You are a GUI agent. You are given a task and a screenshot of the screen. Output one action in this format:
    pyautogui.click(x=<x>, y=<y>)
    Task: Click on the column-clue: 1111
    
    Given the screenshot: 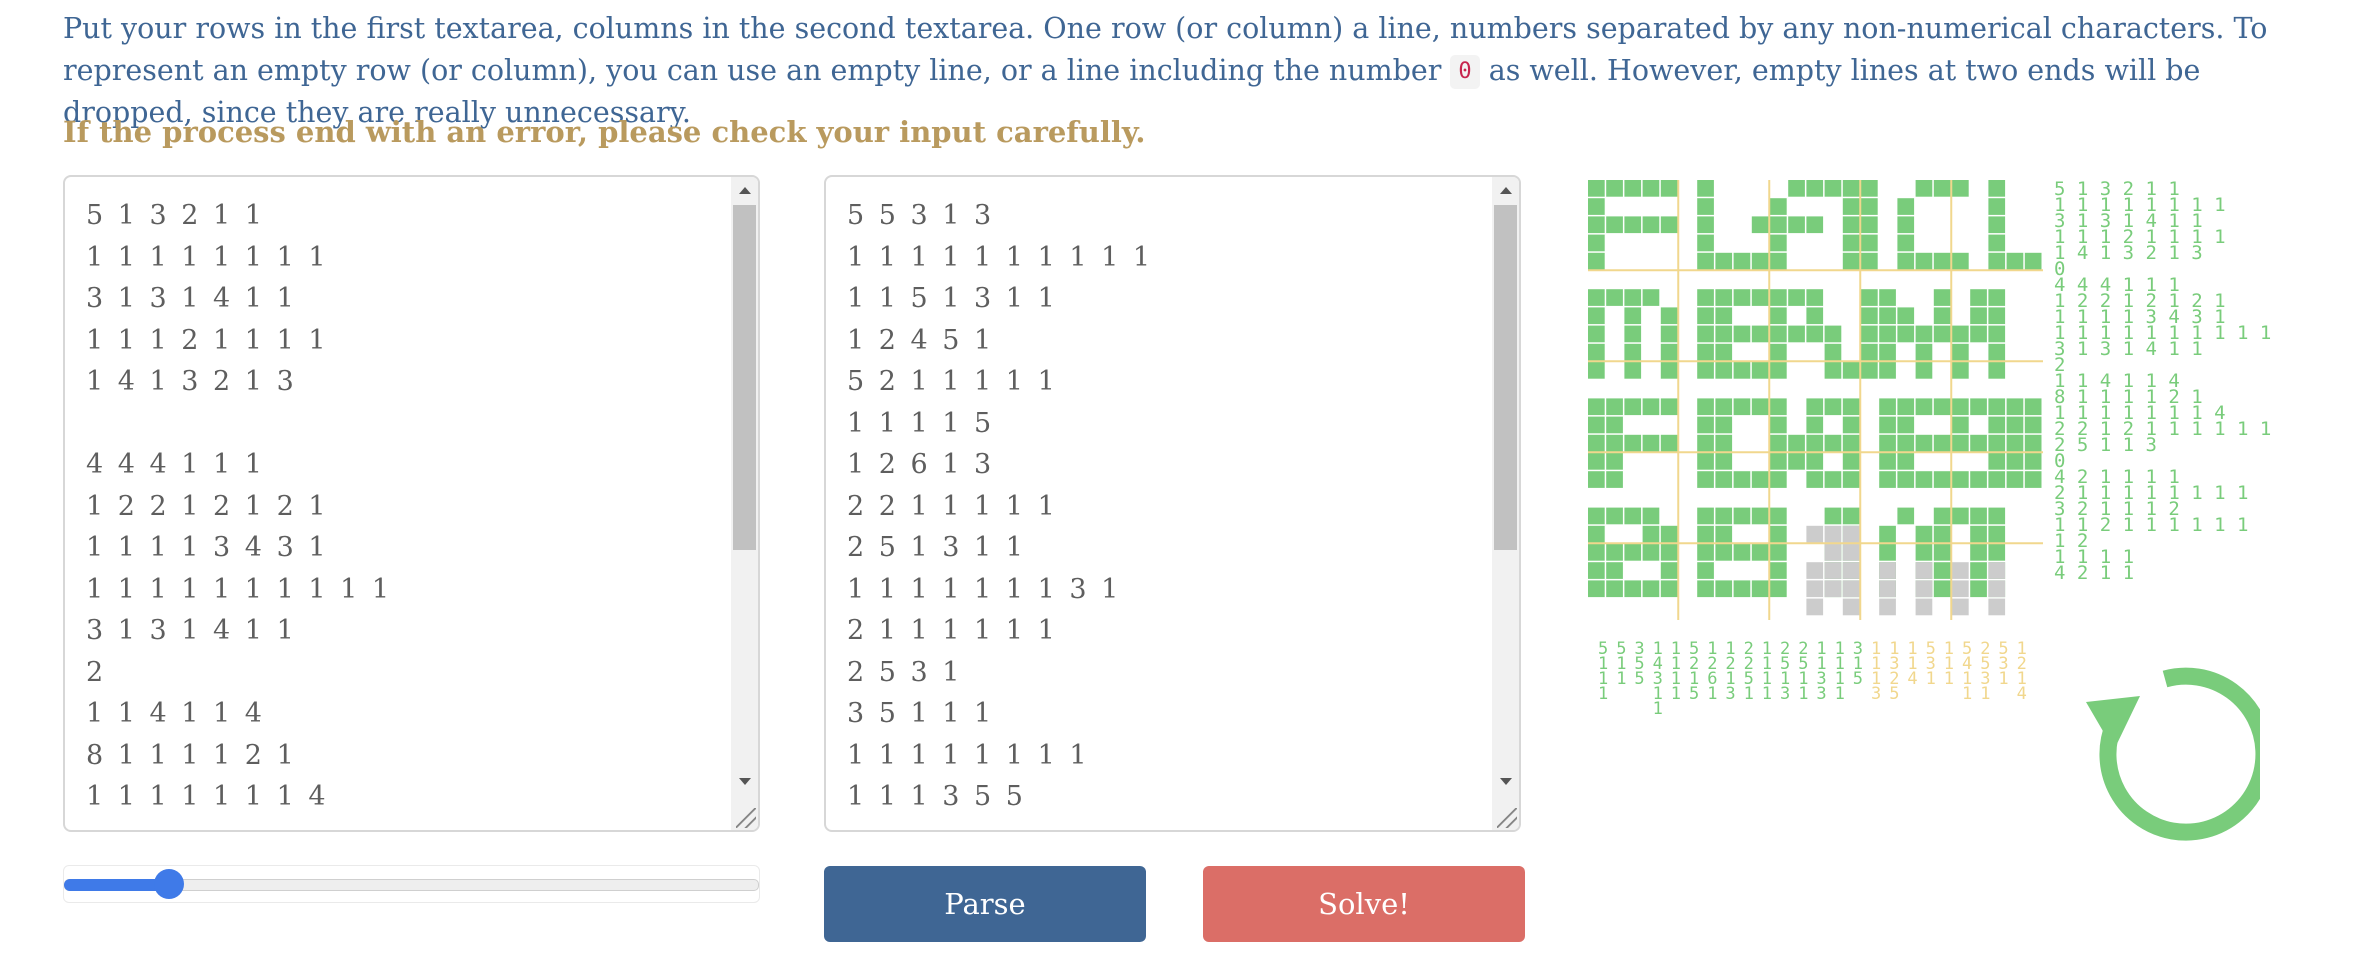 What is the action you would take?
    pyautogui.click(x=1676, y=671)
    